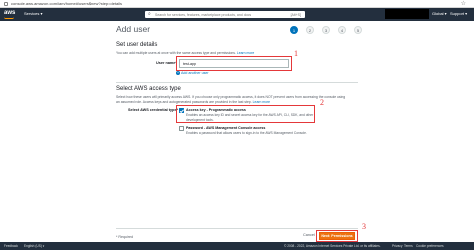  I want to click on support-menu: Support ▾, so click(458, 13).